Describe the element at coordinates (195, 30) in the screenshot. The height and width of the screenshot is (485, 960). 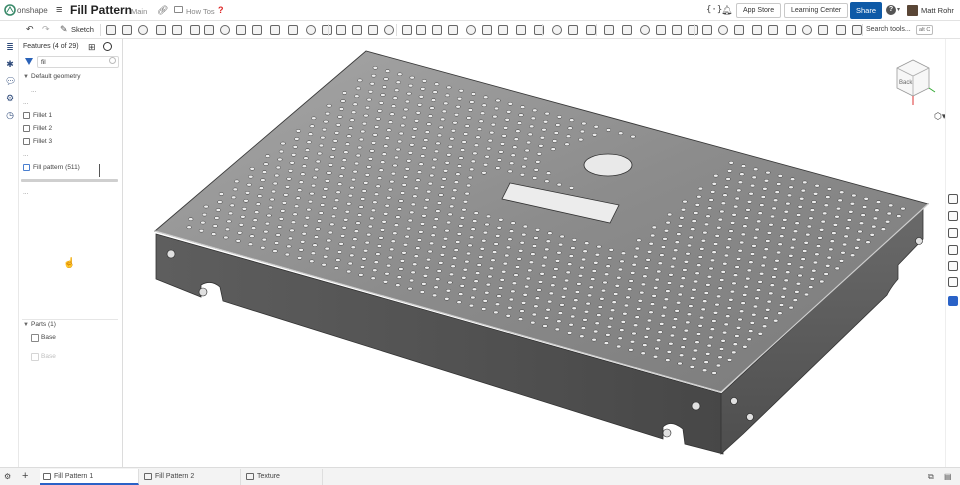
I see `thicken-icon` at that location.